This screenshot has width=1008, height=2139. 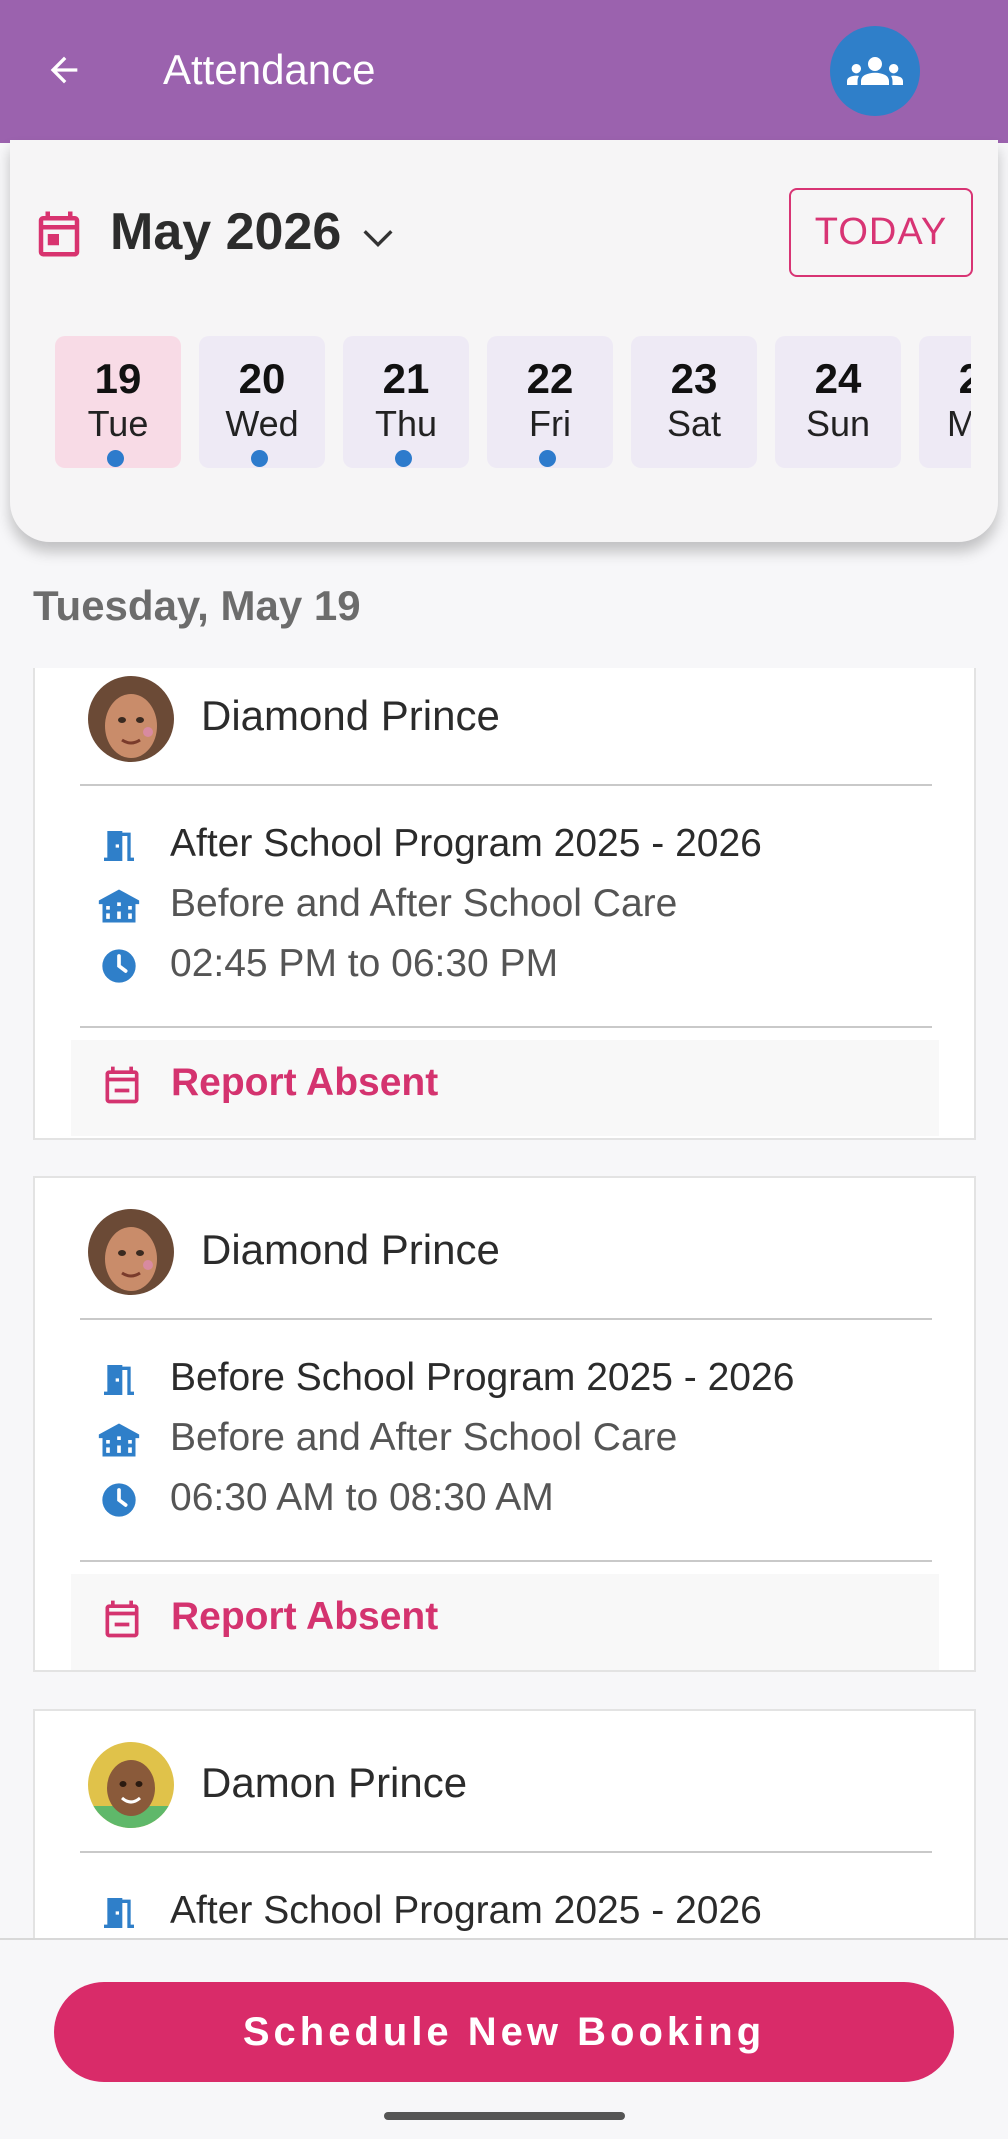 What do you see at coordinates (504, 71) in the screenshot?
I see `app-bar: Attendance` at bounding box center [504, 71].